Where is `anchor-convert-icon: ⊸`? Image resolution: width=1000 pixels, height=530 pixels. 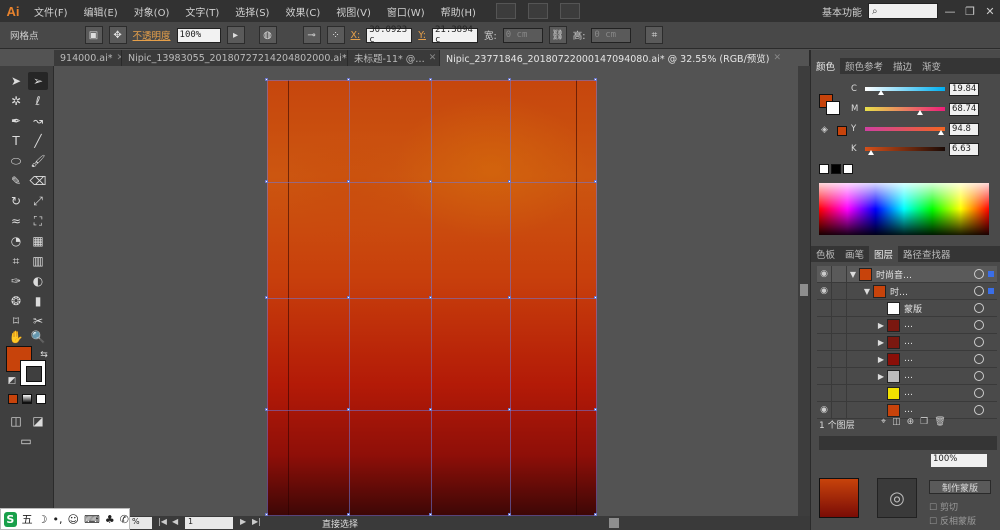
anchor-convert-icon: ⊸ is located at coordinates (311, 35).